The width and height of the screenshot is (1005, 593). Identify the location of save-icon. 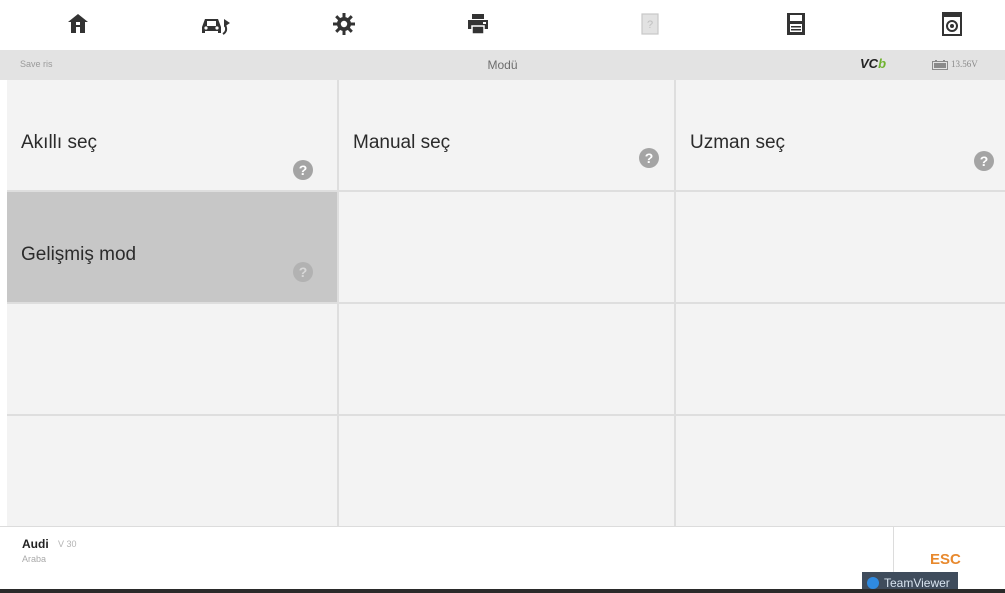
(796, 24).